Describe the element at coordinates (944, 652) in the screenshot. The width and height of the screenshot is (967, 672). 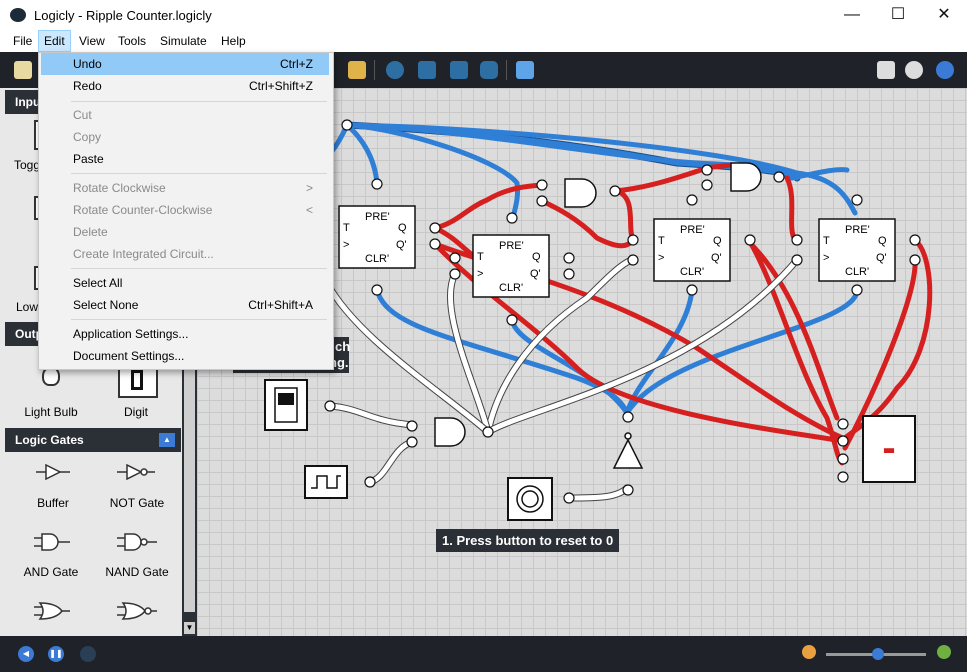
I see `zoom-in-icon` at that location.